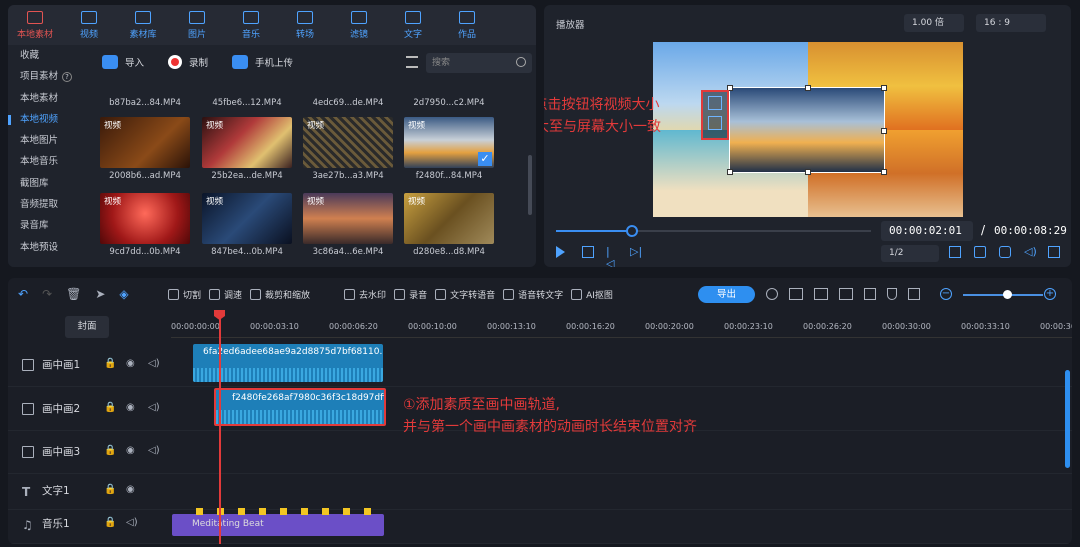 The width and height of the screenshot is (1080, 547). I want to click on zoom-knob, so click(1007, 294).